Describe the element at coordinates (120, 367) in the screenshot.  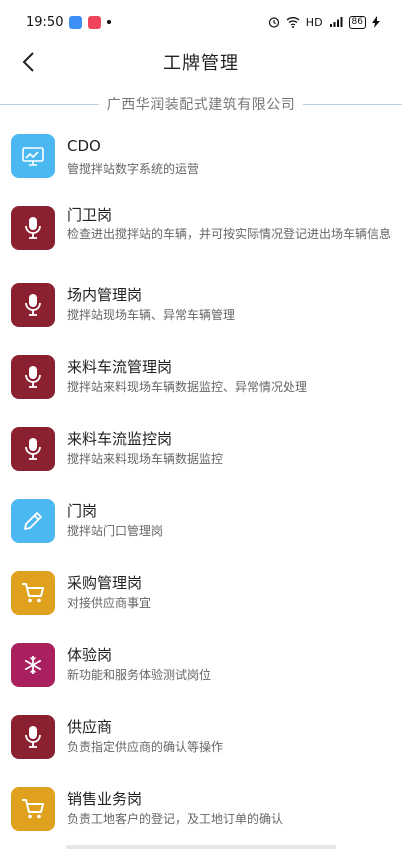
I see `role-name: 来料车流管理岗` at that location.